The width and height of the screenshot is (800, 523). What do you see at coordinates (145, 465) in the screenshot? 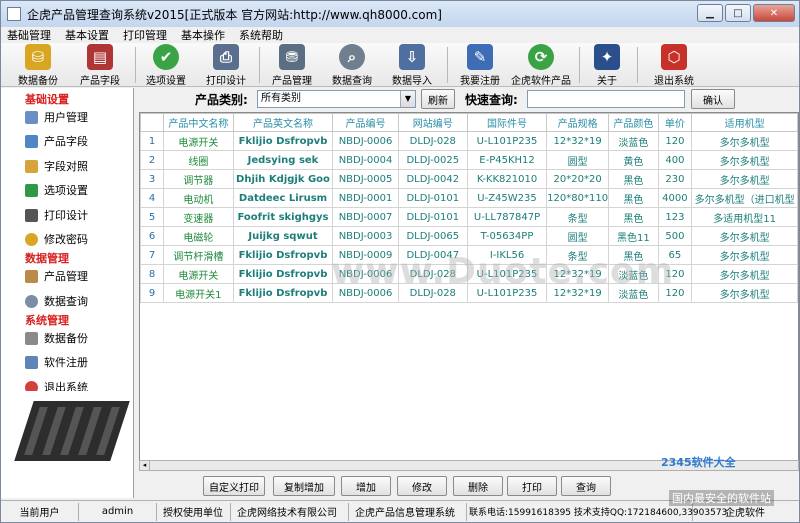
I see `scroll-left-icon: ◂` at bounding box center [145, 465].